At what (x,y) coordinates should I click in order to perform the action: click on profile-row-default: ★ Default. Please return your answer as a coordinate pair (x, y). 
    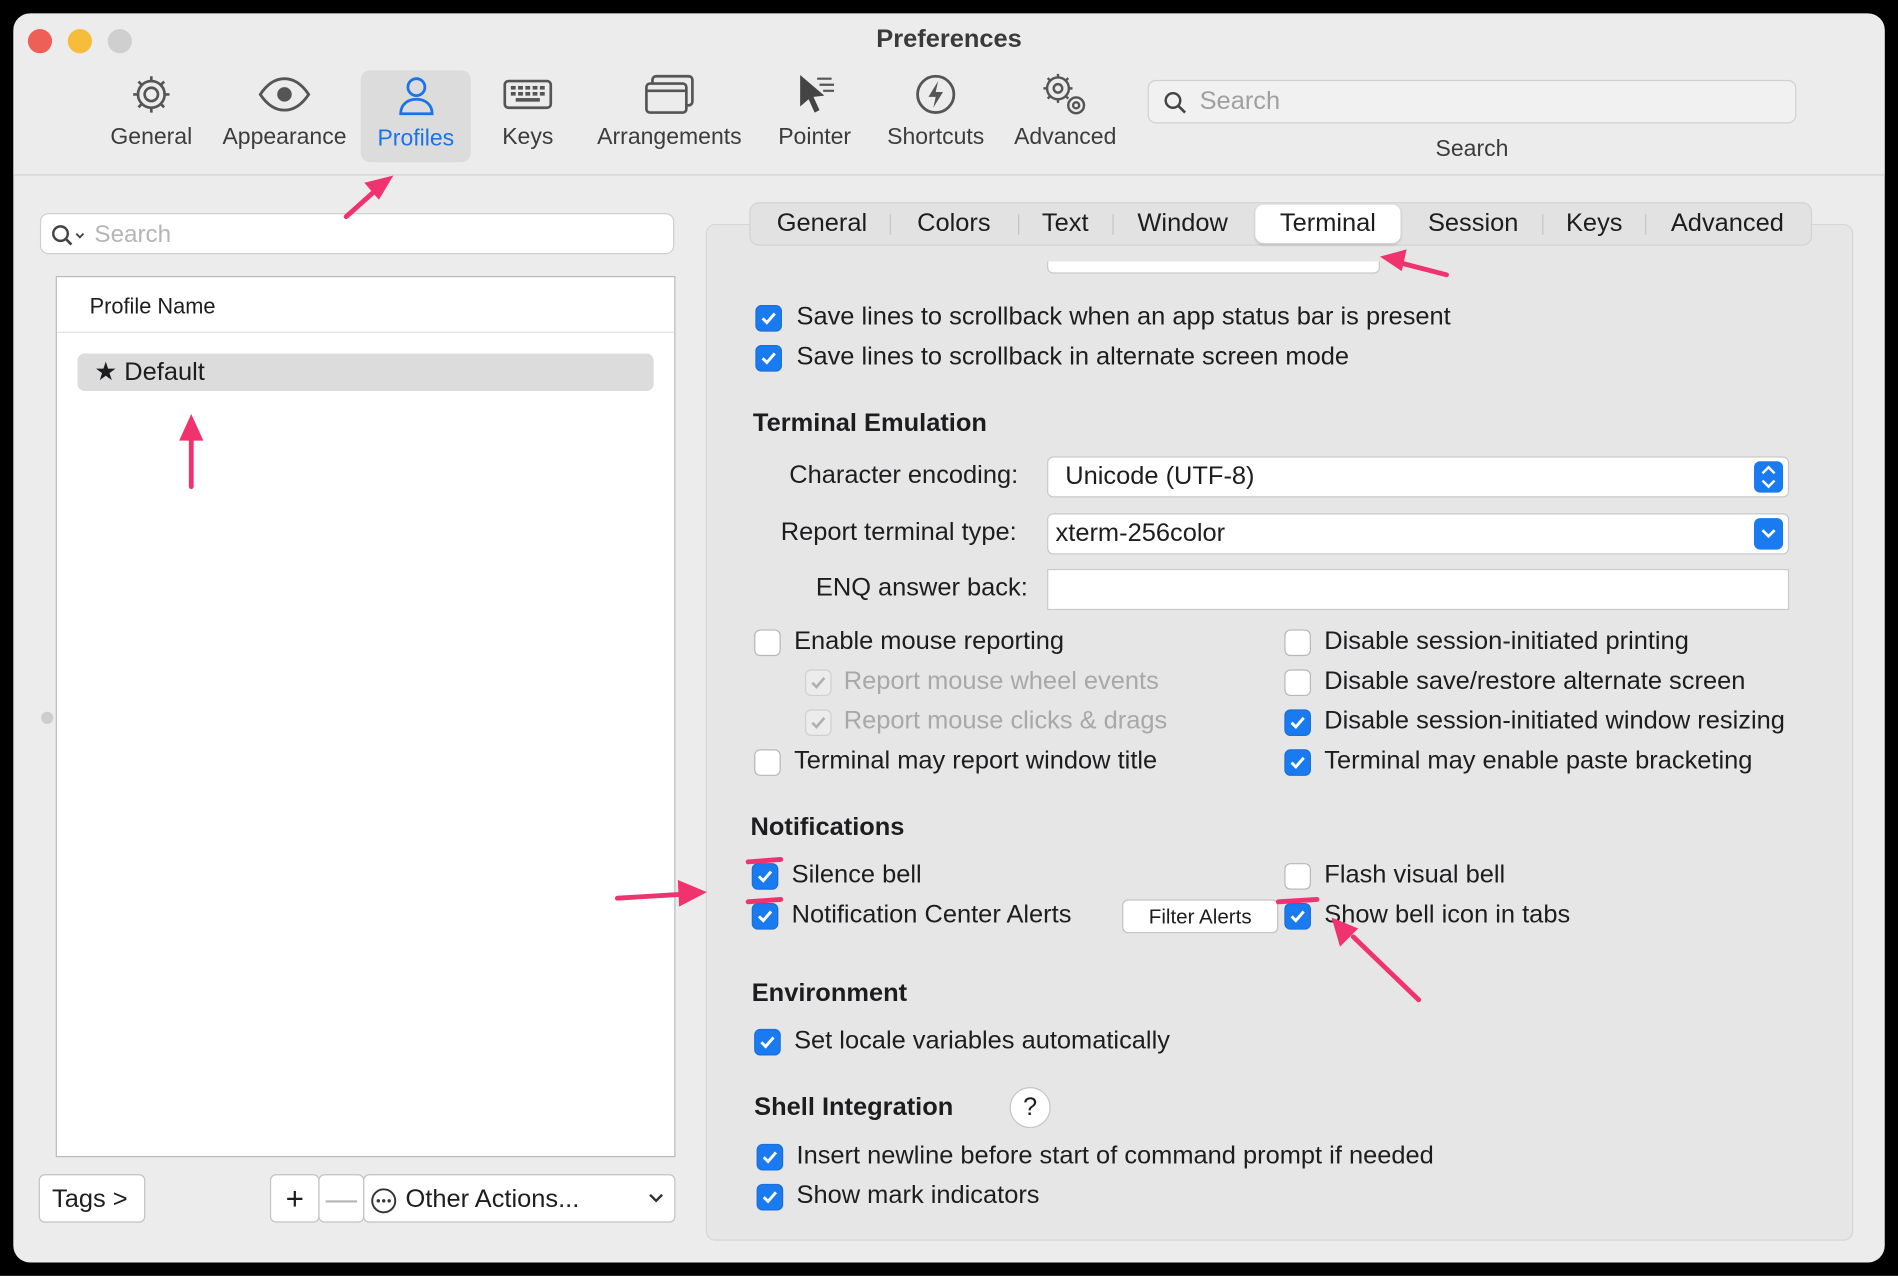
    Looking at the image, I should click on (365, 372).